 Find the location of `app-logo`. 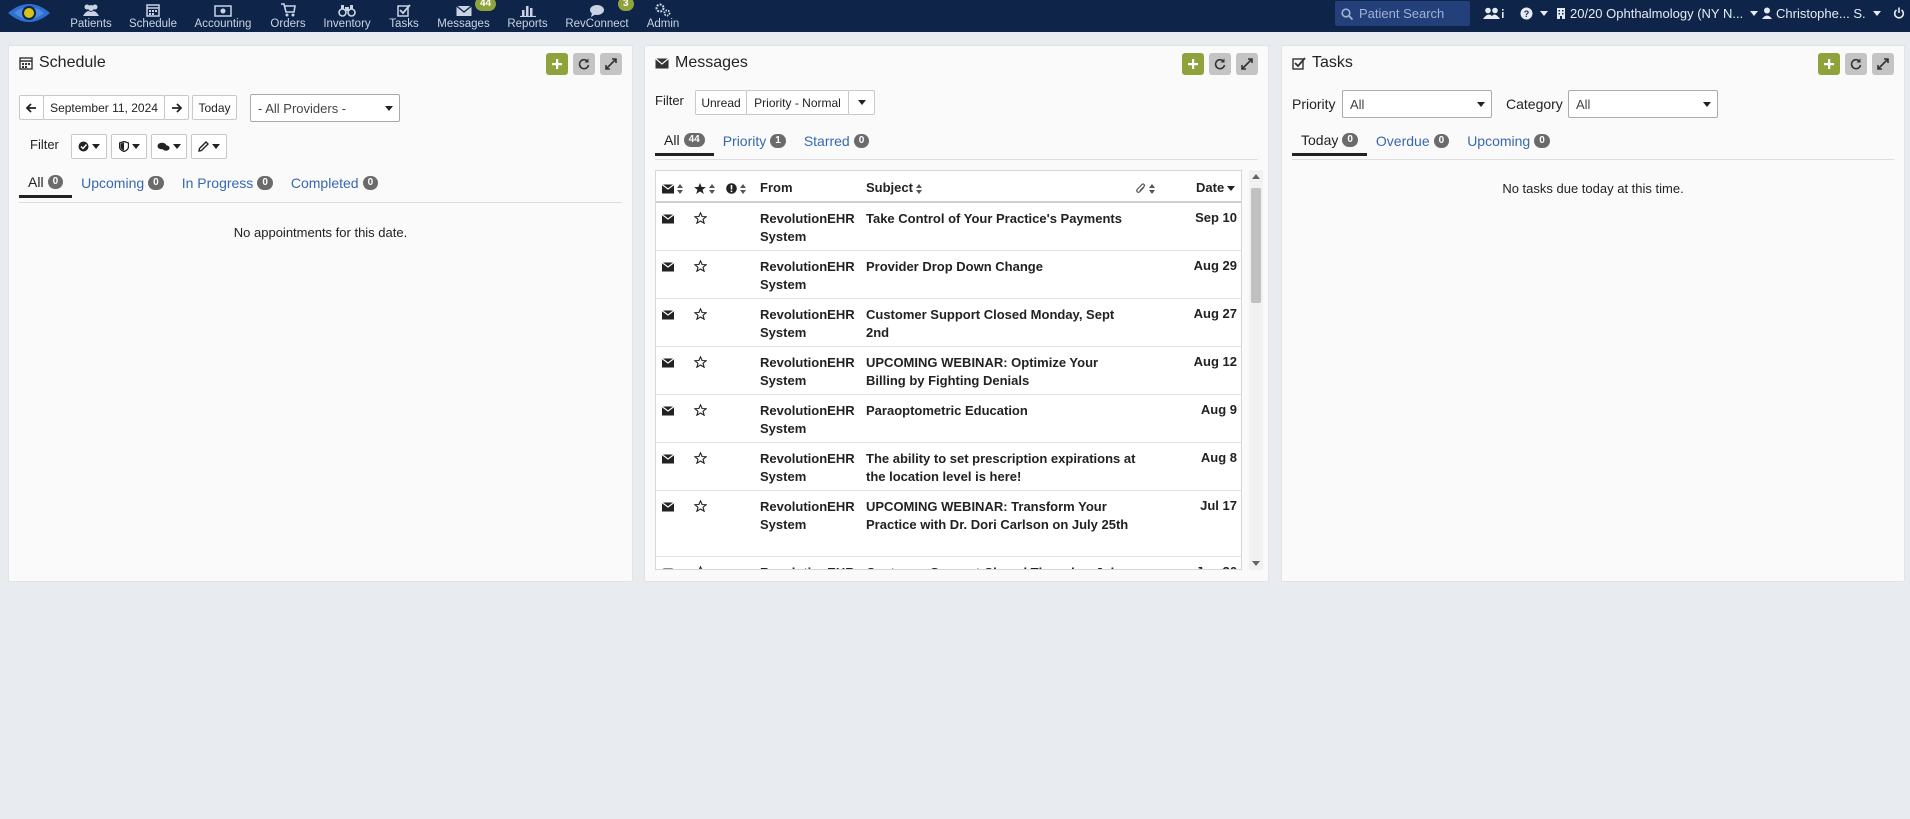

app-logo is located at coordinates (29, 13).